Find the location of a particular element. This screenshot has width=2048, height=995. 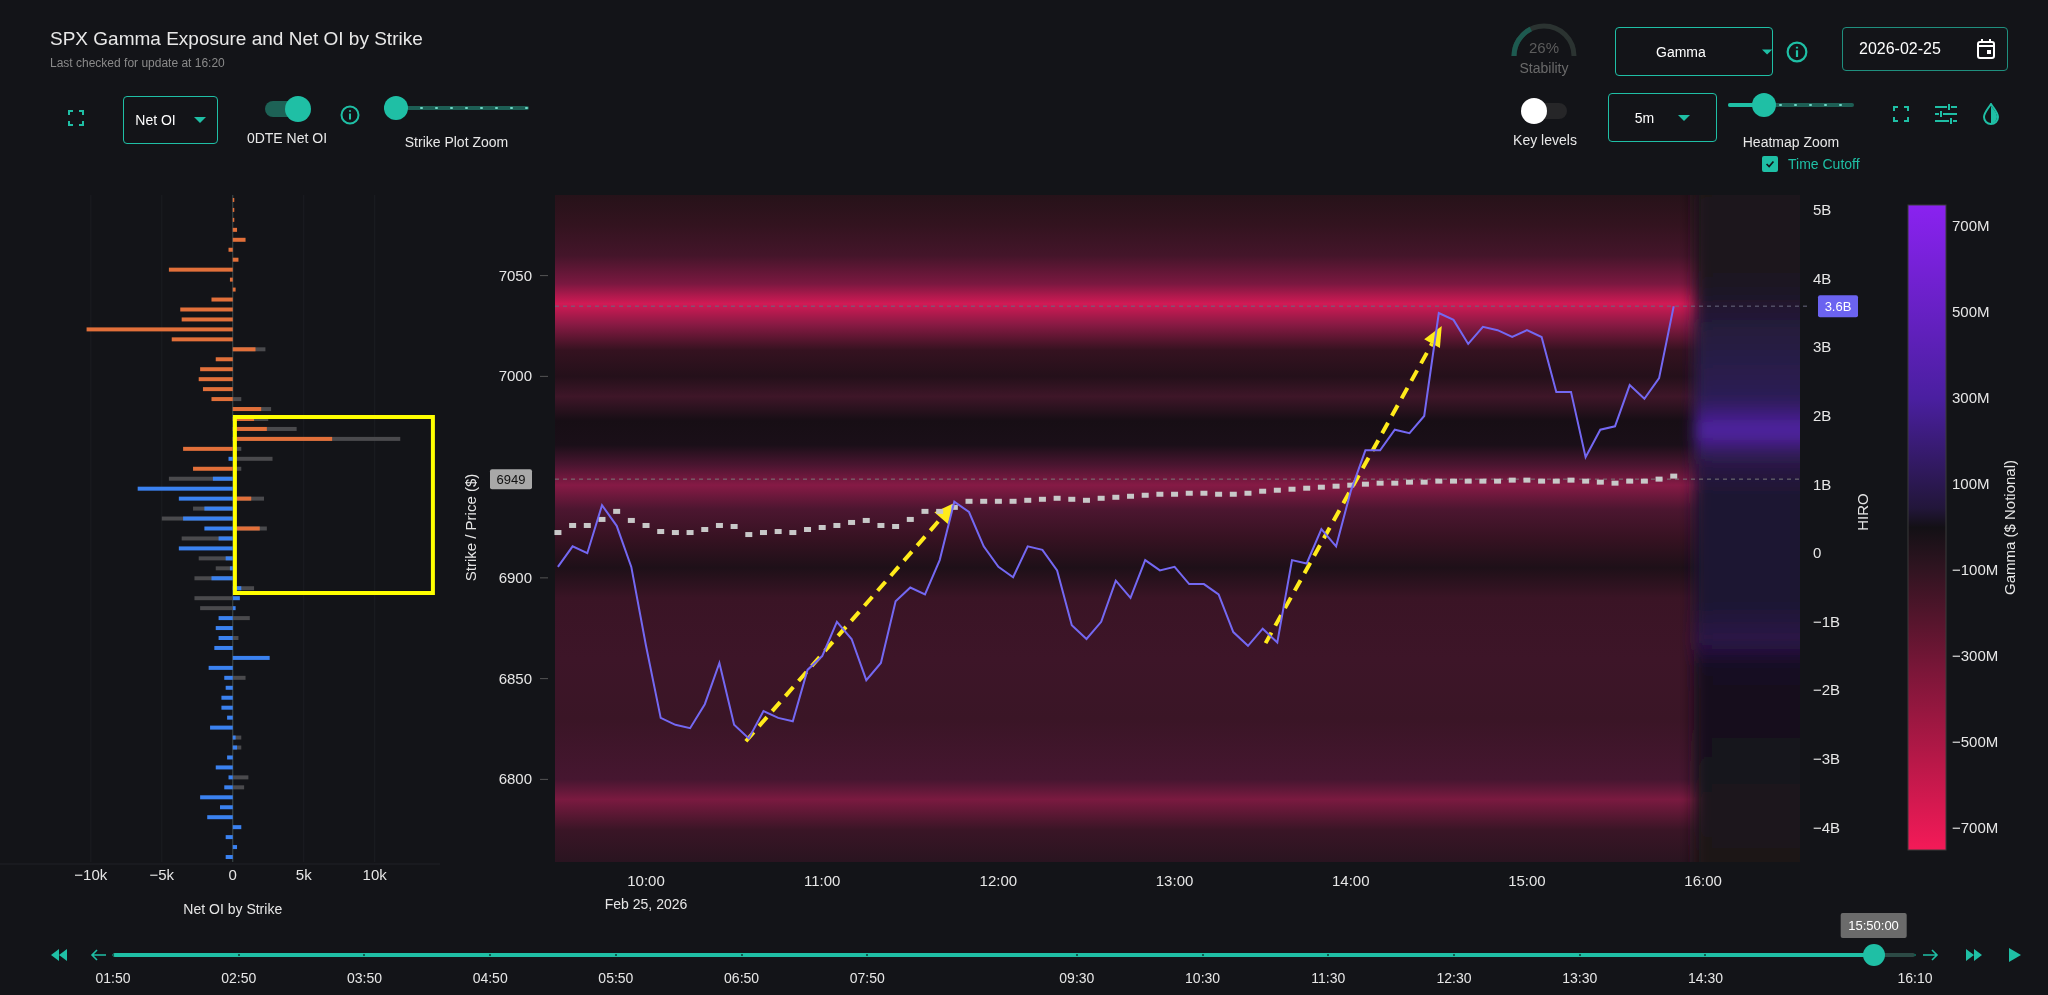

axis-label: 6850 is located at coordinates (515, 678).